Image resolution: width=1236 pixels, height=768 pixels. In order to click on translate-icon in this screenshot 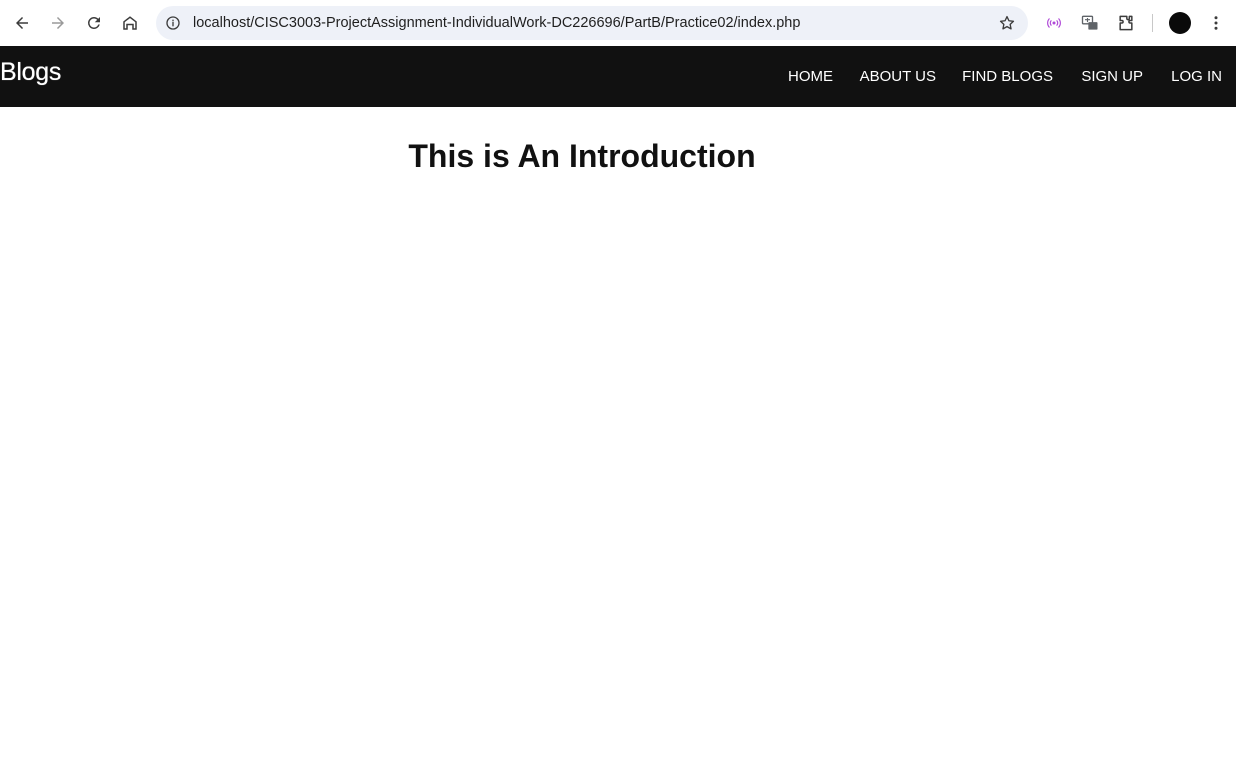, I will do `click(1090, 23)`.